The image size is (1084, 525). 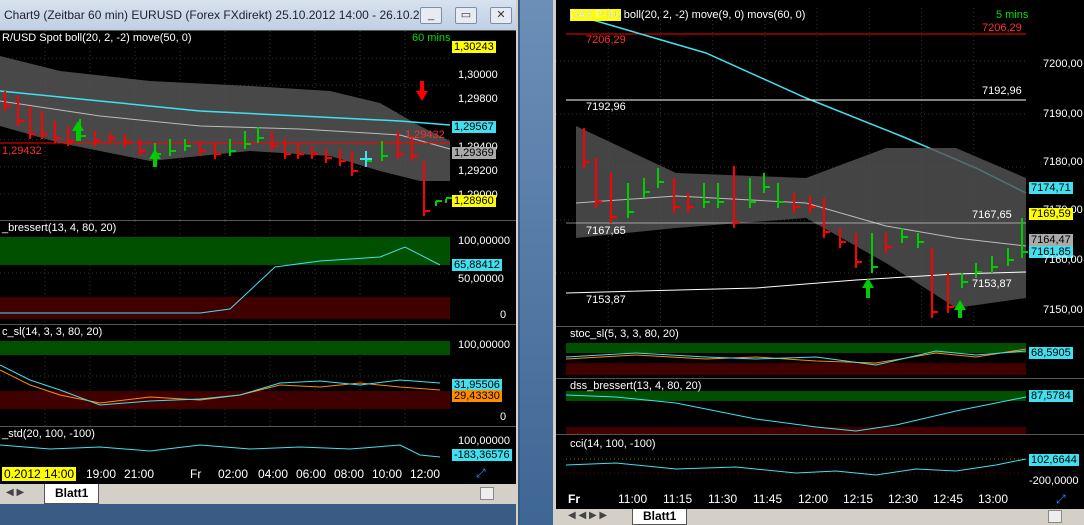 I want to click on cci-axis-tick: 100,00000, so click(x=484, y=441).